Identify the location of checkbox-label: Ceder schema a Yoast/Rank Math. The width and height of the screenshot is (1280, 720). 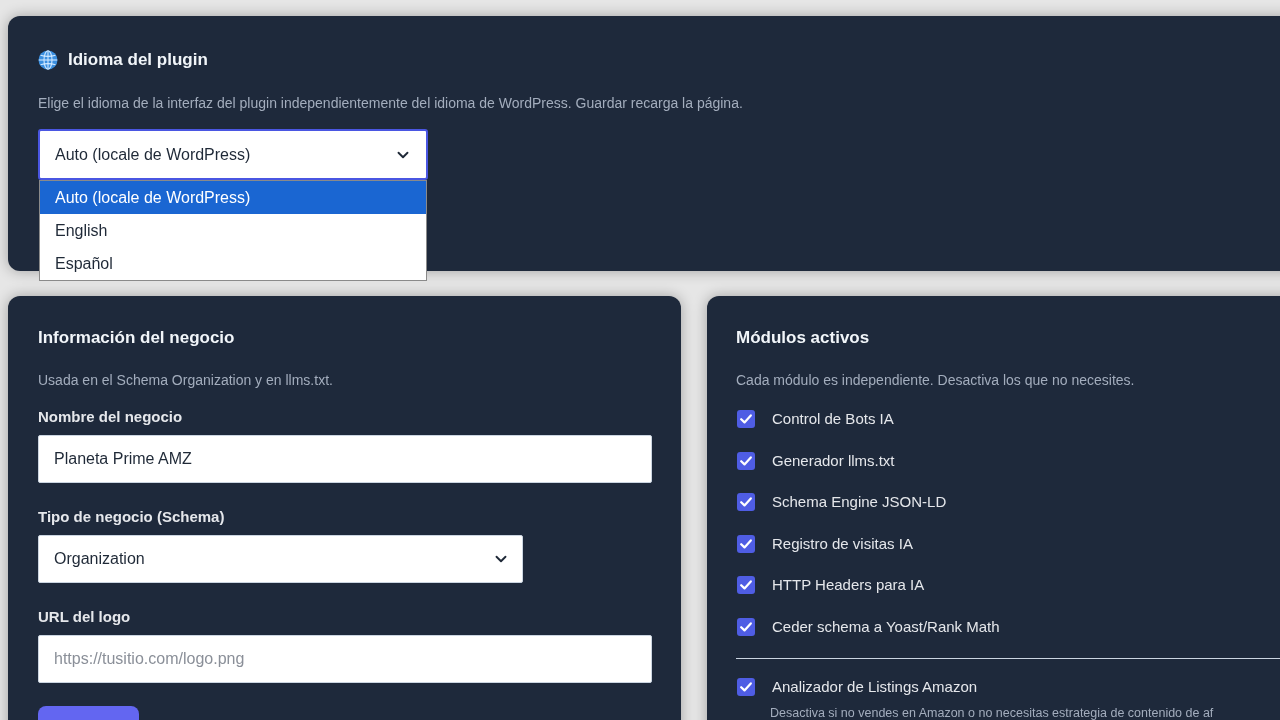
(886, 626).